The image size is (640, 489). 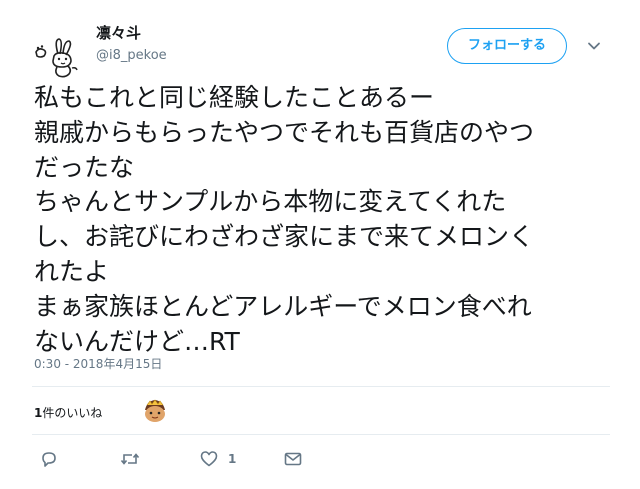 What do you see at coordinates (98, 363) in the screenshot?
I see `tweet-timestamp: 0:30 - 2018年4月15日` at bounding box center [98, 363].